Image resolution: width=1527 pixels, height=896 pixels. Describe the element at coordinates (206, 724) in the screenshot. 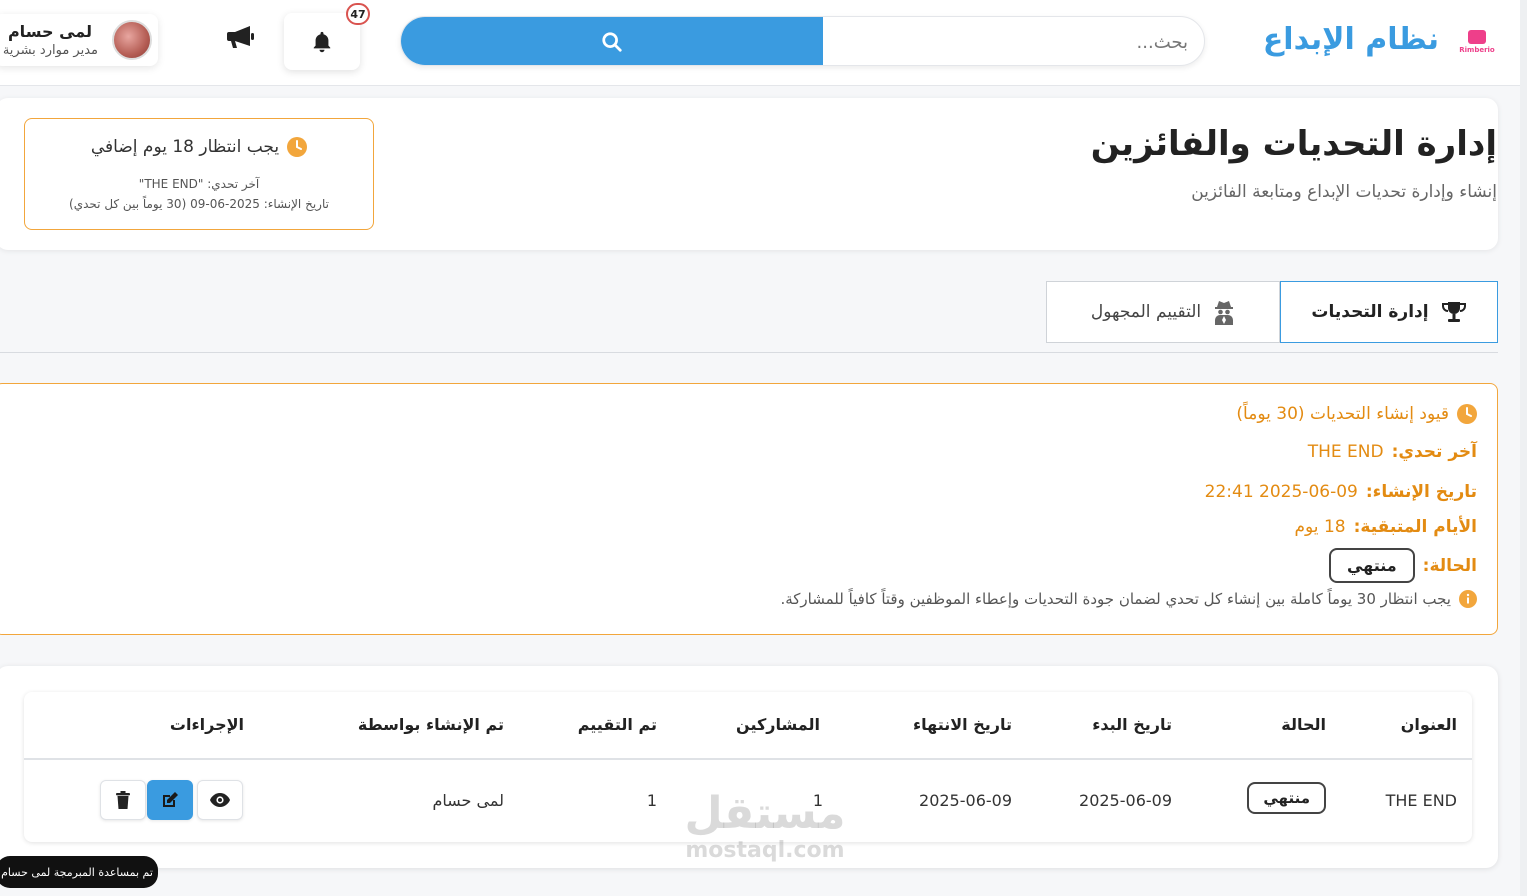

I see `column-header-actions: الإجراءات` at that location.